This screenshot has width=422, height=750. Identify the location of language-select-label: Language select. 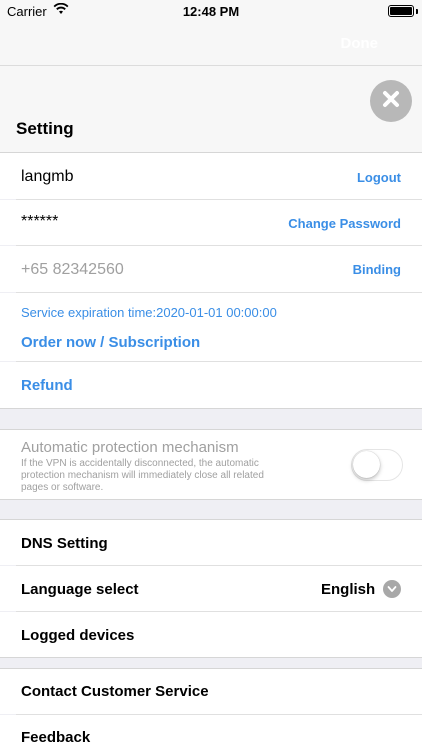
(80, 589).